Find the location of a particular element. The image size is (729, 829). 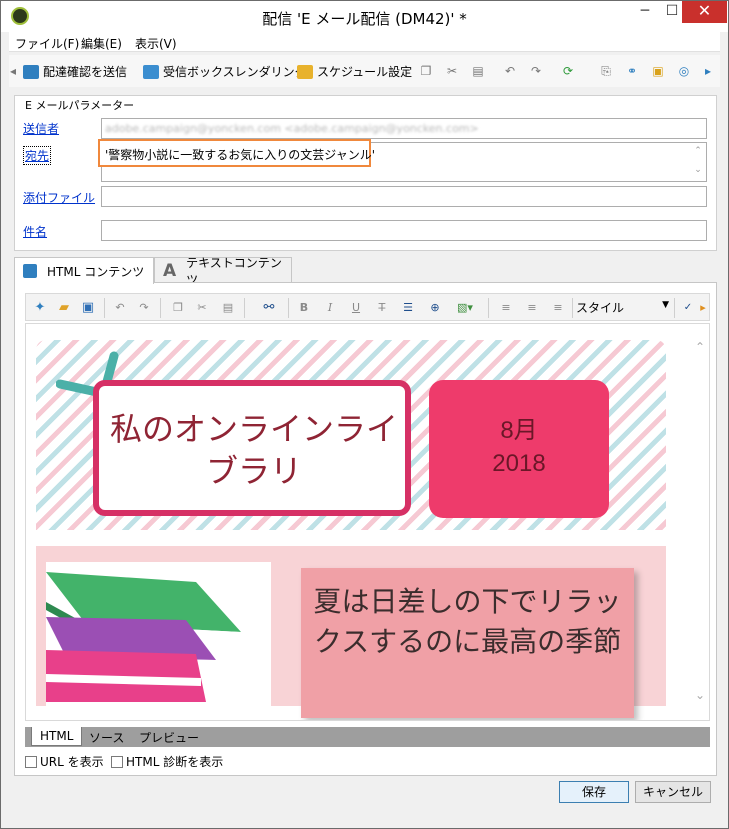

inbox-rendering-icon is located at coordinates (151, 71).